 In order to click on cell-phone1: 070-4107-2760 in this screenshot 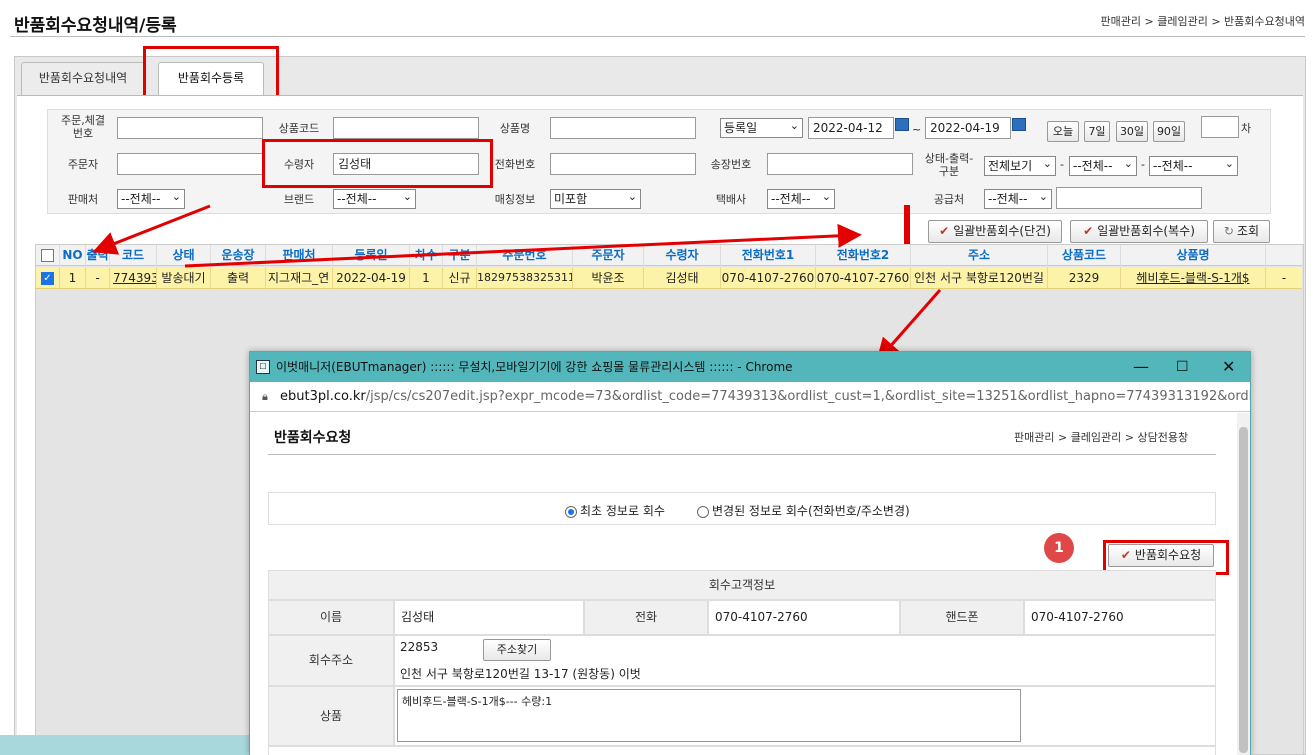, I will do `click(768, 278)`.